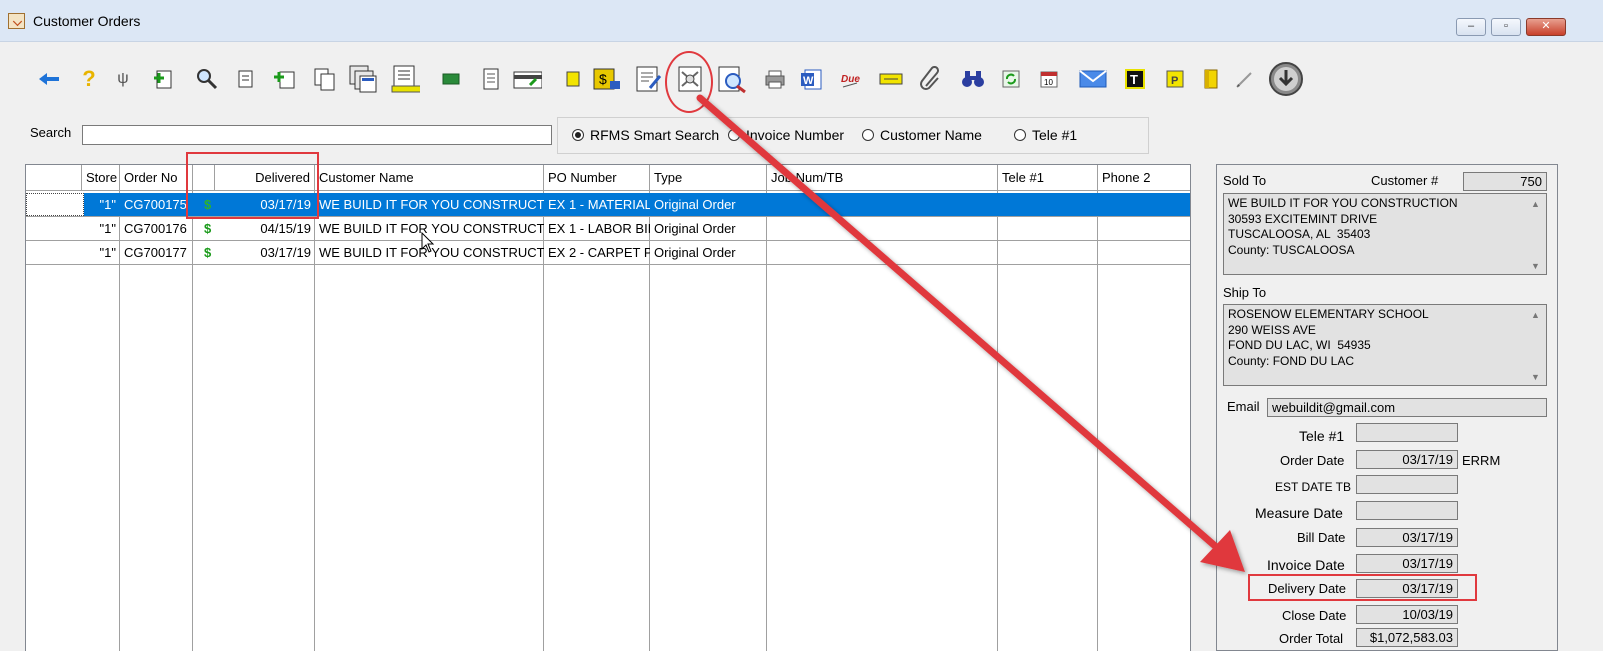 This screenshot has width=1603, height=651. What do you see at coordinates (1045, 135) in the screenshot?
I see `radio-tele: Tele #1` at bounding box center [1045, 135].